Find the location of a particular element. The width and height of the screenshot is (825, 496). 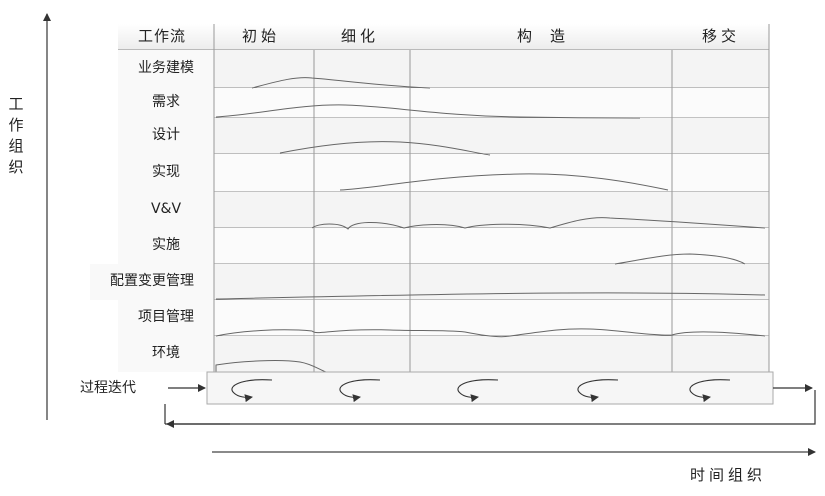

workflow-label-design: 设计 is located at coordinates (166, 135).